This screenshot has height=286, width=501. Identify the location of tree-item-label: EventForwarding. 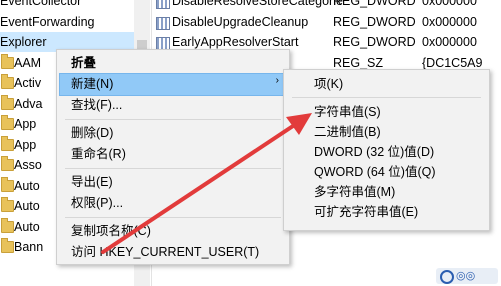
(47, 21).